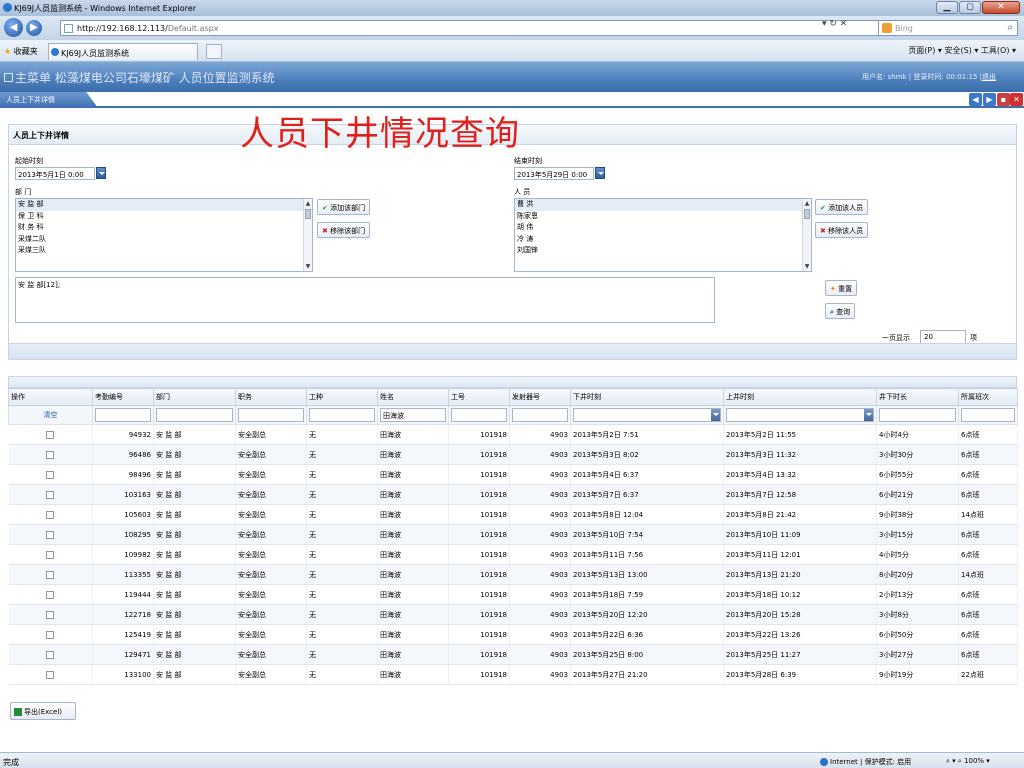 This screenshot has height=768, width=1024. Describe the element at coordinates (975, 99) in the screenshot. I see `tab-prev-icon: ◀` at that location.